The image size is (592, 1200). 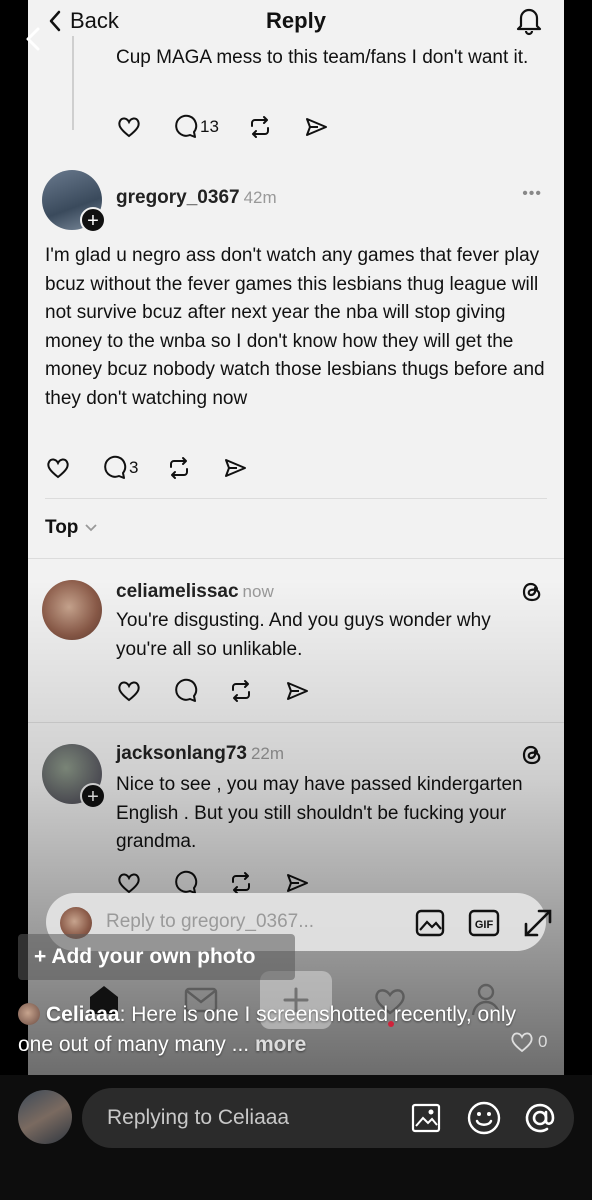 I want to click on comment-button, so click(x=185, y=691).